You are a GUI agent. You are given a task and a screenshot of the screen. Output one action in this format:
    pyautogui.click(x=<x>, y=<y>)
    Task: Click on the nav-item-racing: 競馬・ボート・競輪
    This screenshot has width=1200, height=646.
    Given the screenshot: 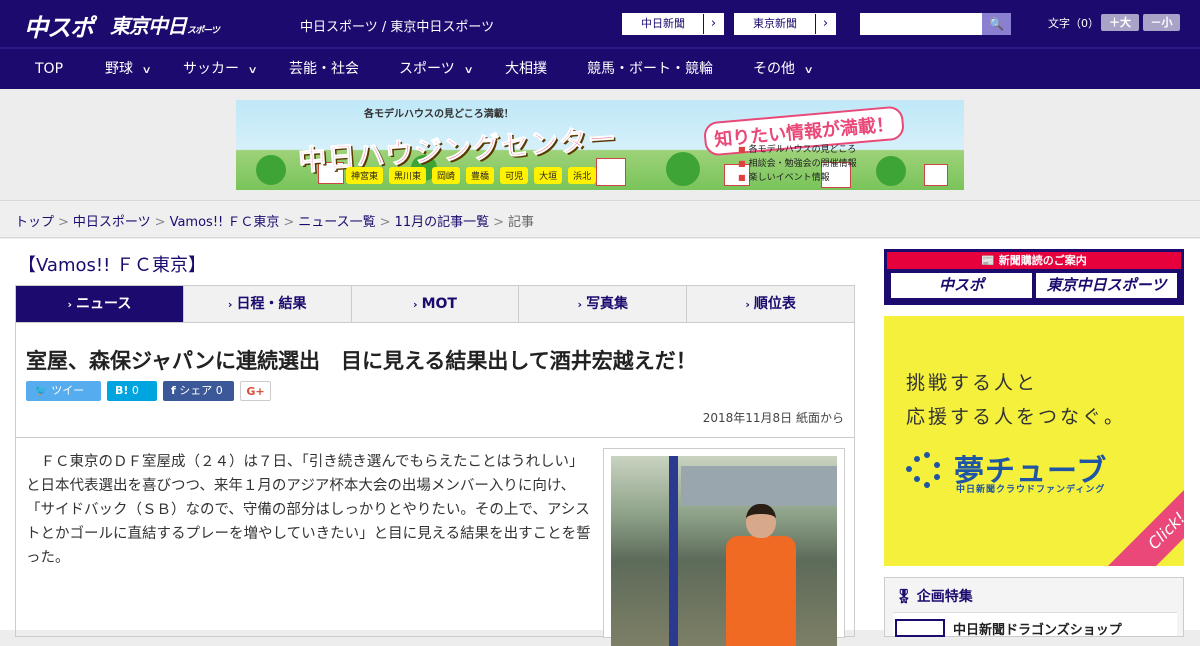 What is the action you would take?
    pyautogui.click(x=650, y=69)
    